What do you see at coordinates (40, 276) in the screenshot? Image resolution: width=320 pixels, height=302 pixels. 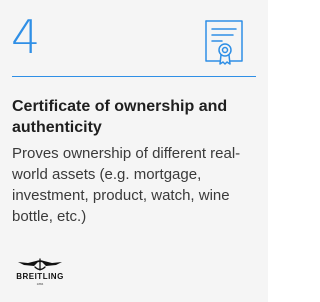 I see `logo-wordmark: BREITLING` at bounding box center [40, 276].